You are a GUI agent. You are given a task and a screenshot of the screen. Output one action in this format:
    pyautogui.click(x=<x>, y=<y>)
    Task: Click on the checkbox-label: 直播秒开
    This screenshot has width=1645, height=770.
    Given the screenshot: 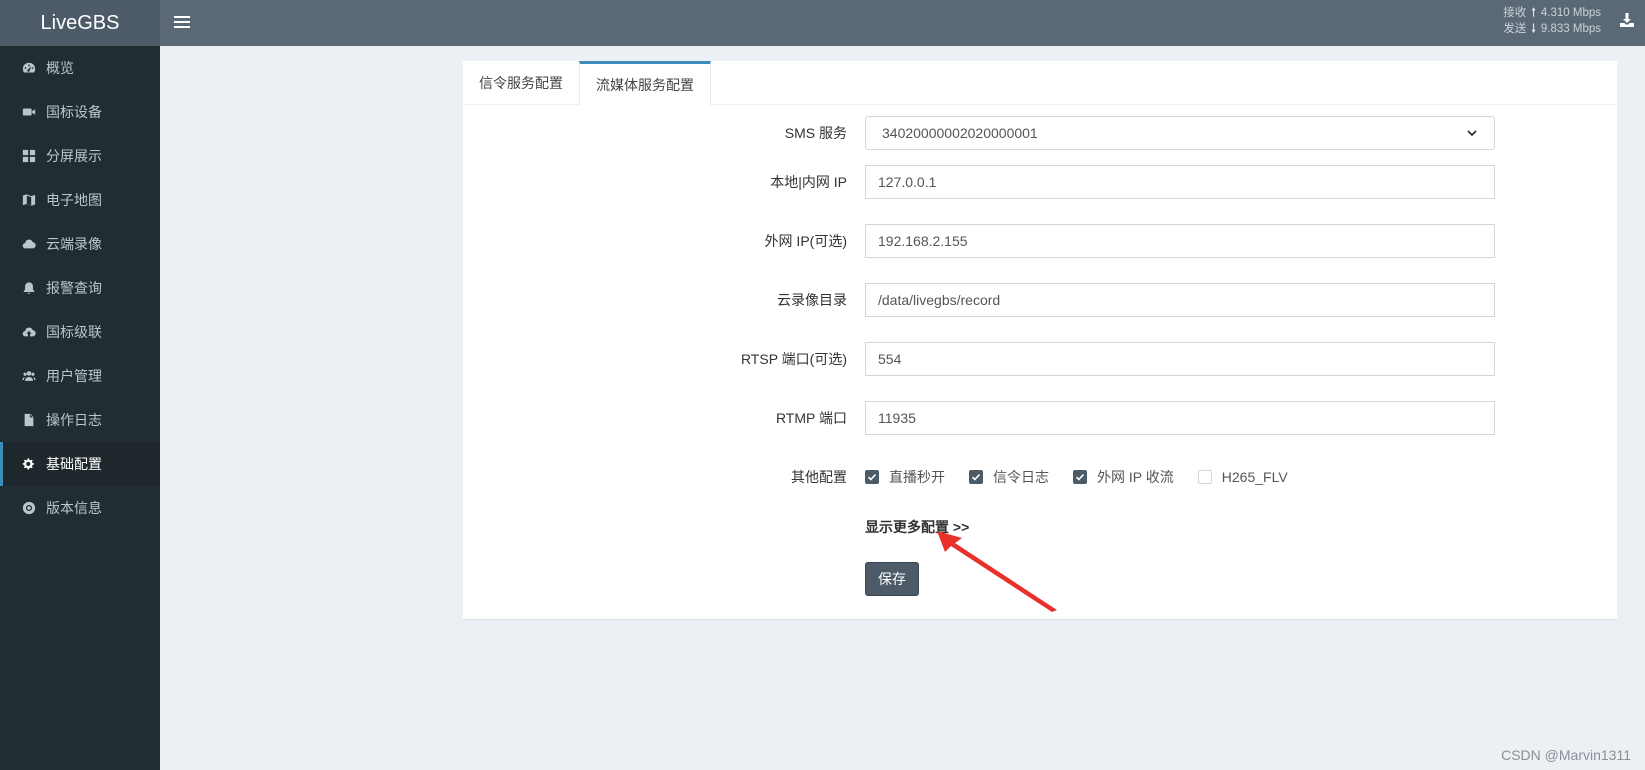 What is the action you would take?
    pyautogui.click(x=917, y=477)
    